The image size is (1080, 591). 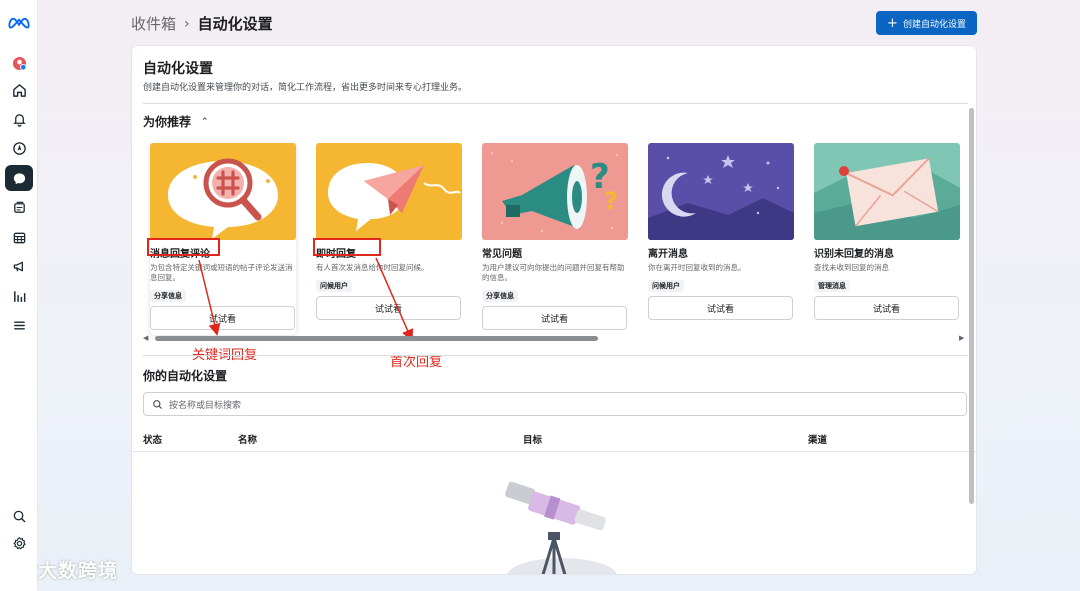 I want to click on recommend-tile-unanswered: 识别未回复的消息 查找未收到回复的消息 管理消息 试试看, so click(x=887, y=231).